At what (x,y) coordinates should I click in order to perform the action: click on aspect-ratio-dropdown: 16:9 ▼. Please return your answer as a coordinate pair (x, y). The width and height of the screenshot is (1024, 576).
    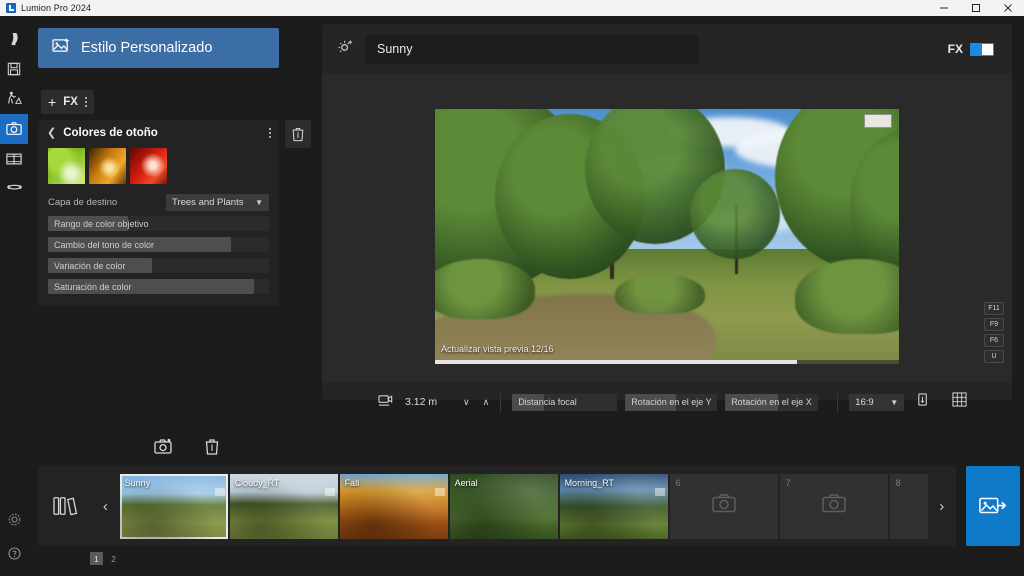
    Looking at the image, I should click on (877, 402).